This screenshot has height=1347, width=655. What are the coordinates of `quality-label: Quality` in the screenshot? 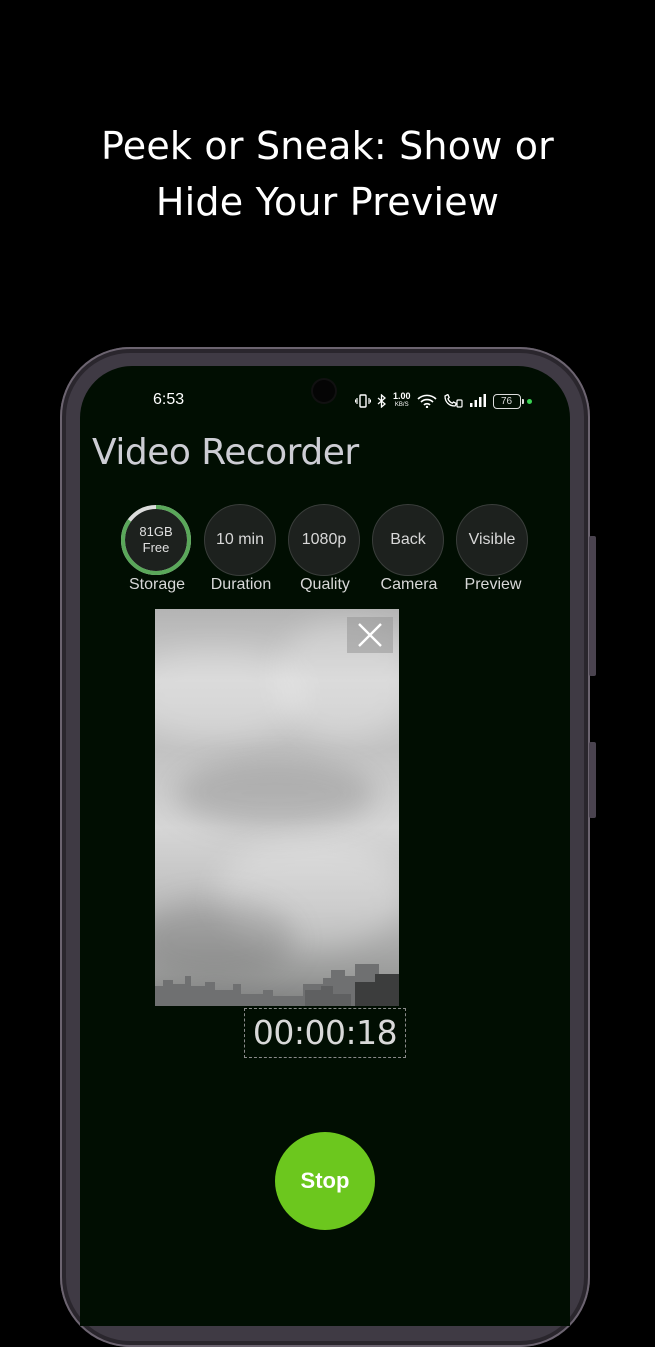 It's located at (325, 584).